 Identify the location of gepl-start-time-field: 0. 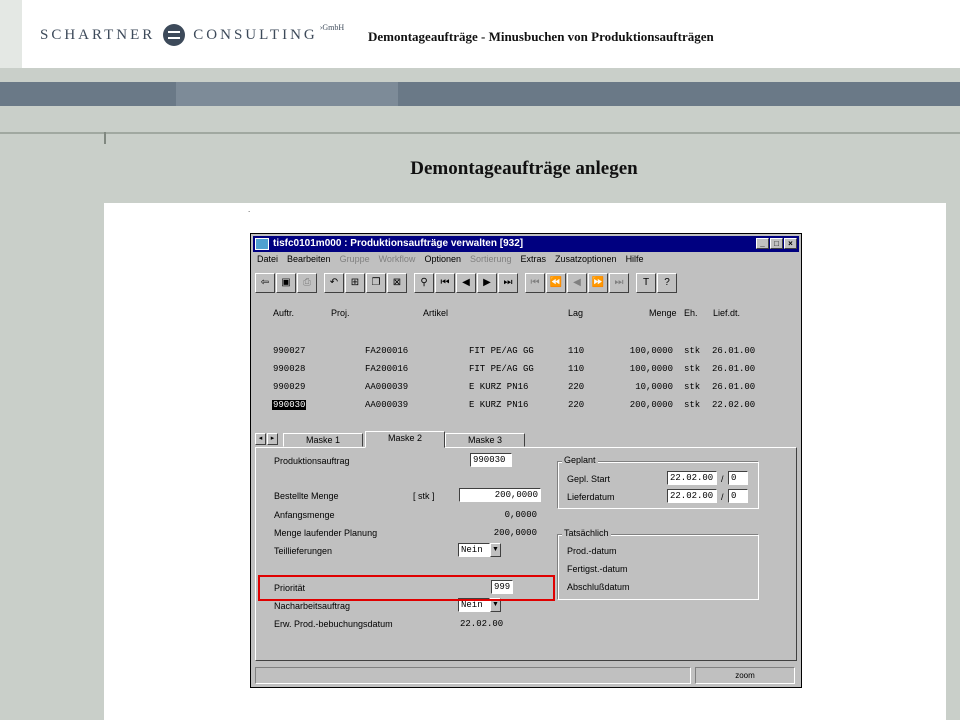
(738, 478).